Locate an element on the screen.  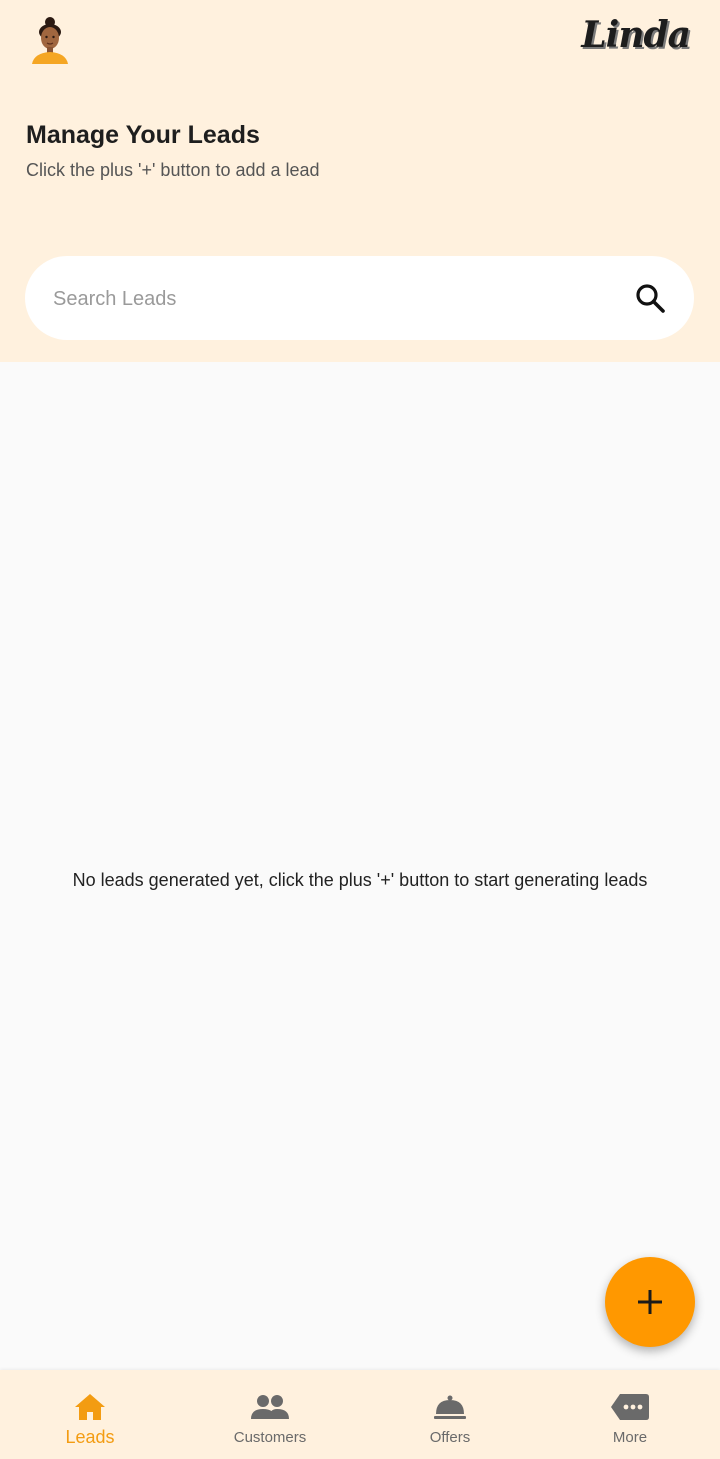
nav-item-offers: Offers is located at coordinates (450, 1414).